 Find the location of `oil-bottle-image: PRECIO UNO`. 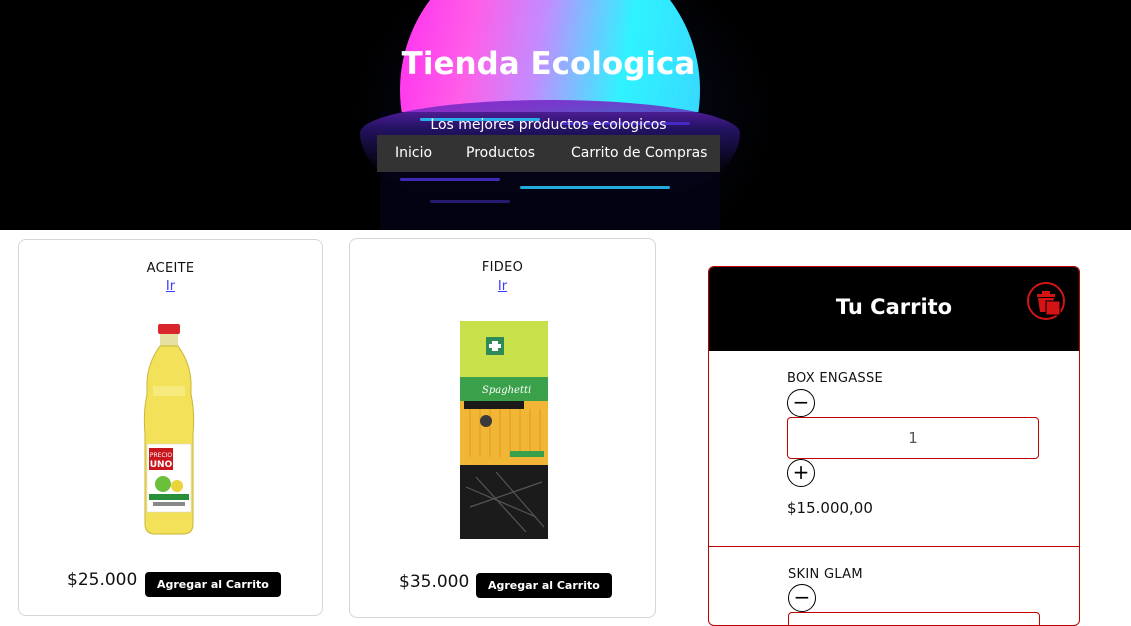

oil-bottle-image: PRECIO UNO is located at coordinates (169, 429).